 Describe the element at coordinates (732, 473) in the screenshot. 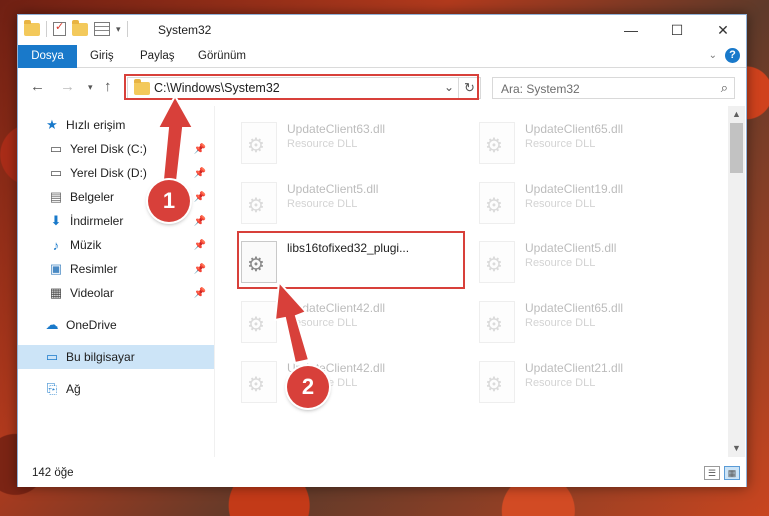

I see `tiles-view-icon: ▦` at that location.